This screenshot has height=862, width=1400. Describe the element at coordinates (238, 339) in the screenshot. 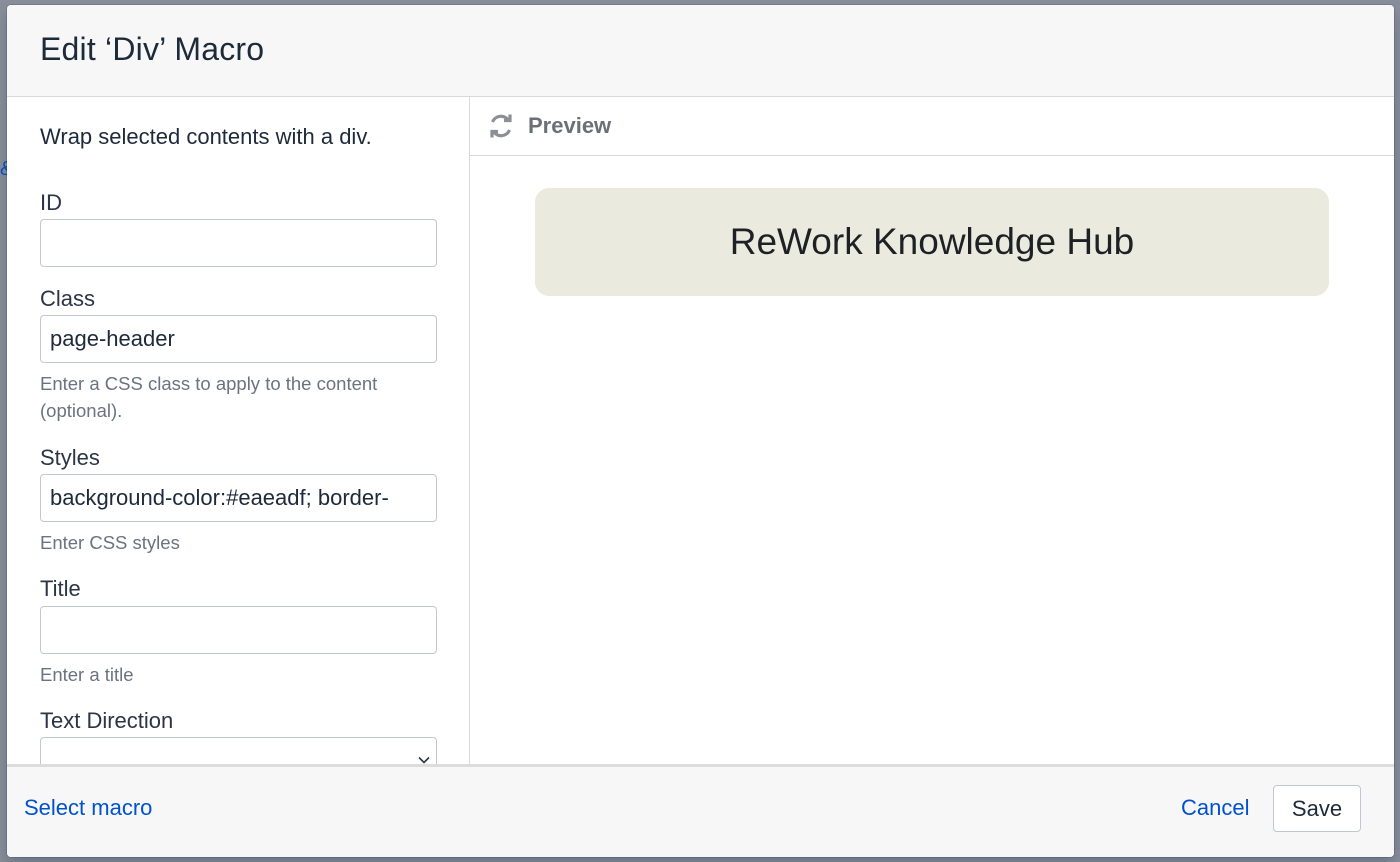

I see `class-input` at that location.